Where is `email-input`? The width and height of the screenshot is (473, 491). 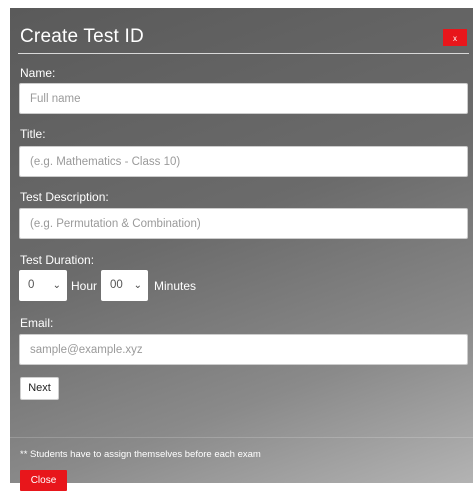
email-input is located at coordinates (243, 349).